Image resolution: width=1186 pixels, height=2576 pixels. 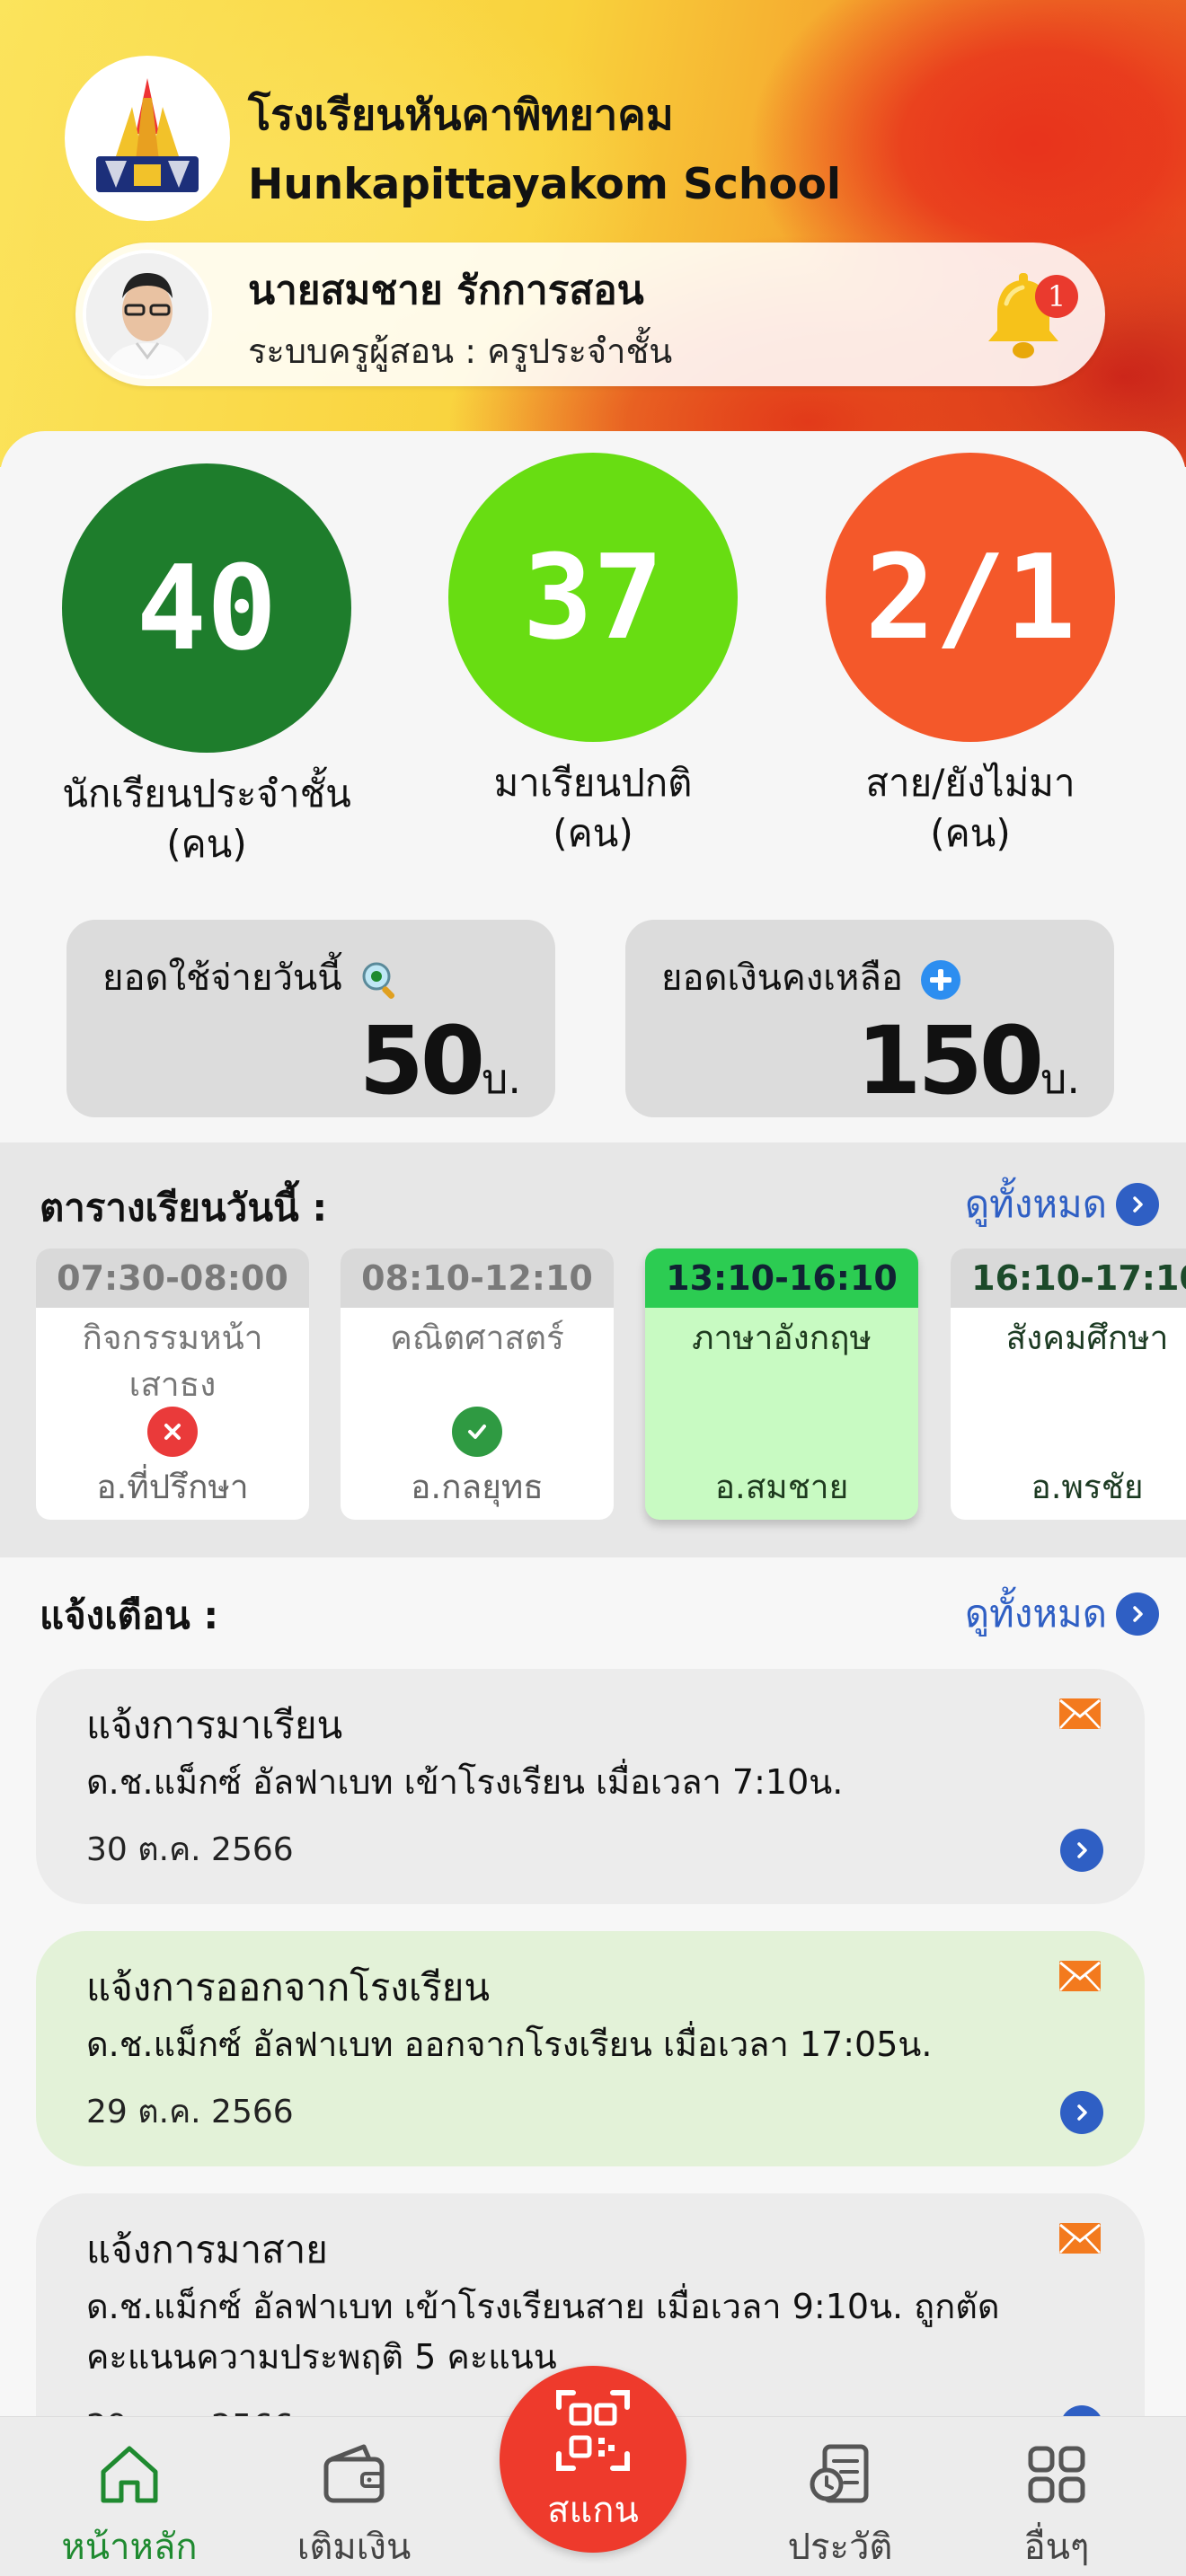 What do you see at coordinates (593, 2510) in the screenshot?
I see `scan-label: สแกน` at bounding box center [593, 2510].